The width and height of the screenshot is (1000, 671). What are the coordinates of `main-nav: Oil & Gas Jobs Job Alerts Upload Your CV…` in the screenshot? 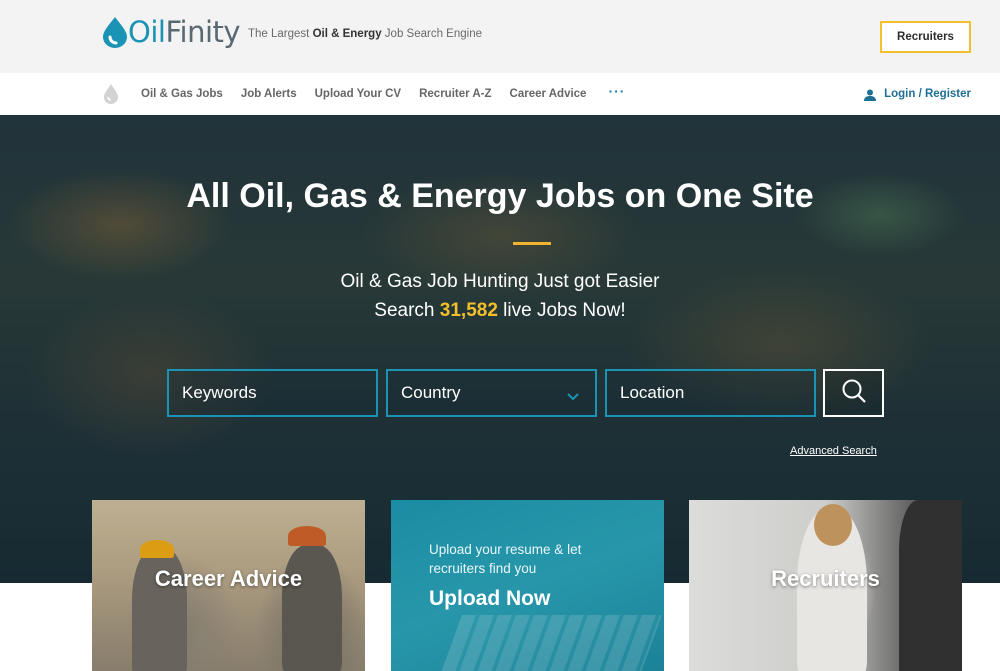 It's located at (500, 94).